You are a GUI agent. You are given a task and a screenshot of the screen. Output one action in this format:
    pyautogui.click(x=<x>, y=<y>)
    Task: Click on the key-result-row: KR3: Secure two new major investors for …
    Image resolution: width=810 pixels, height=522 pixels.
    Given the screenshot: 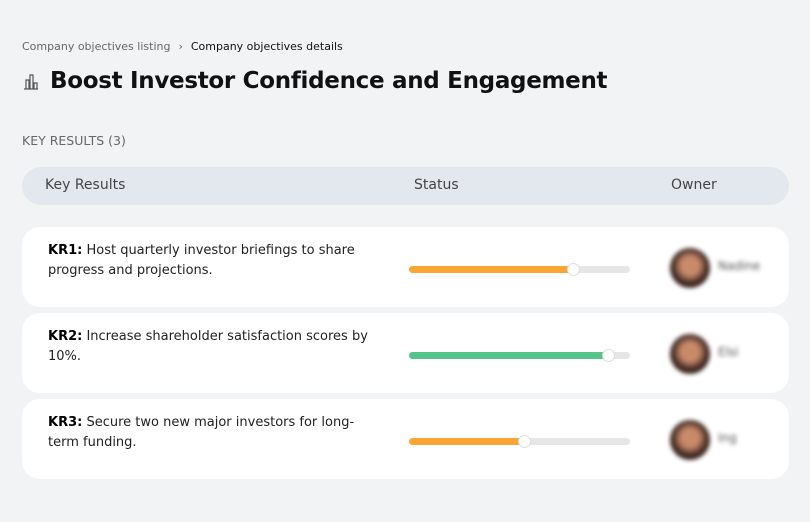 What is the action you would take?
    pyautogui.click(x=405, y=439)
    